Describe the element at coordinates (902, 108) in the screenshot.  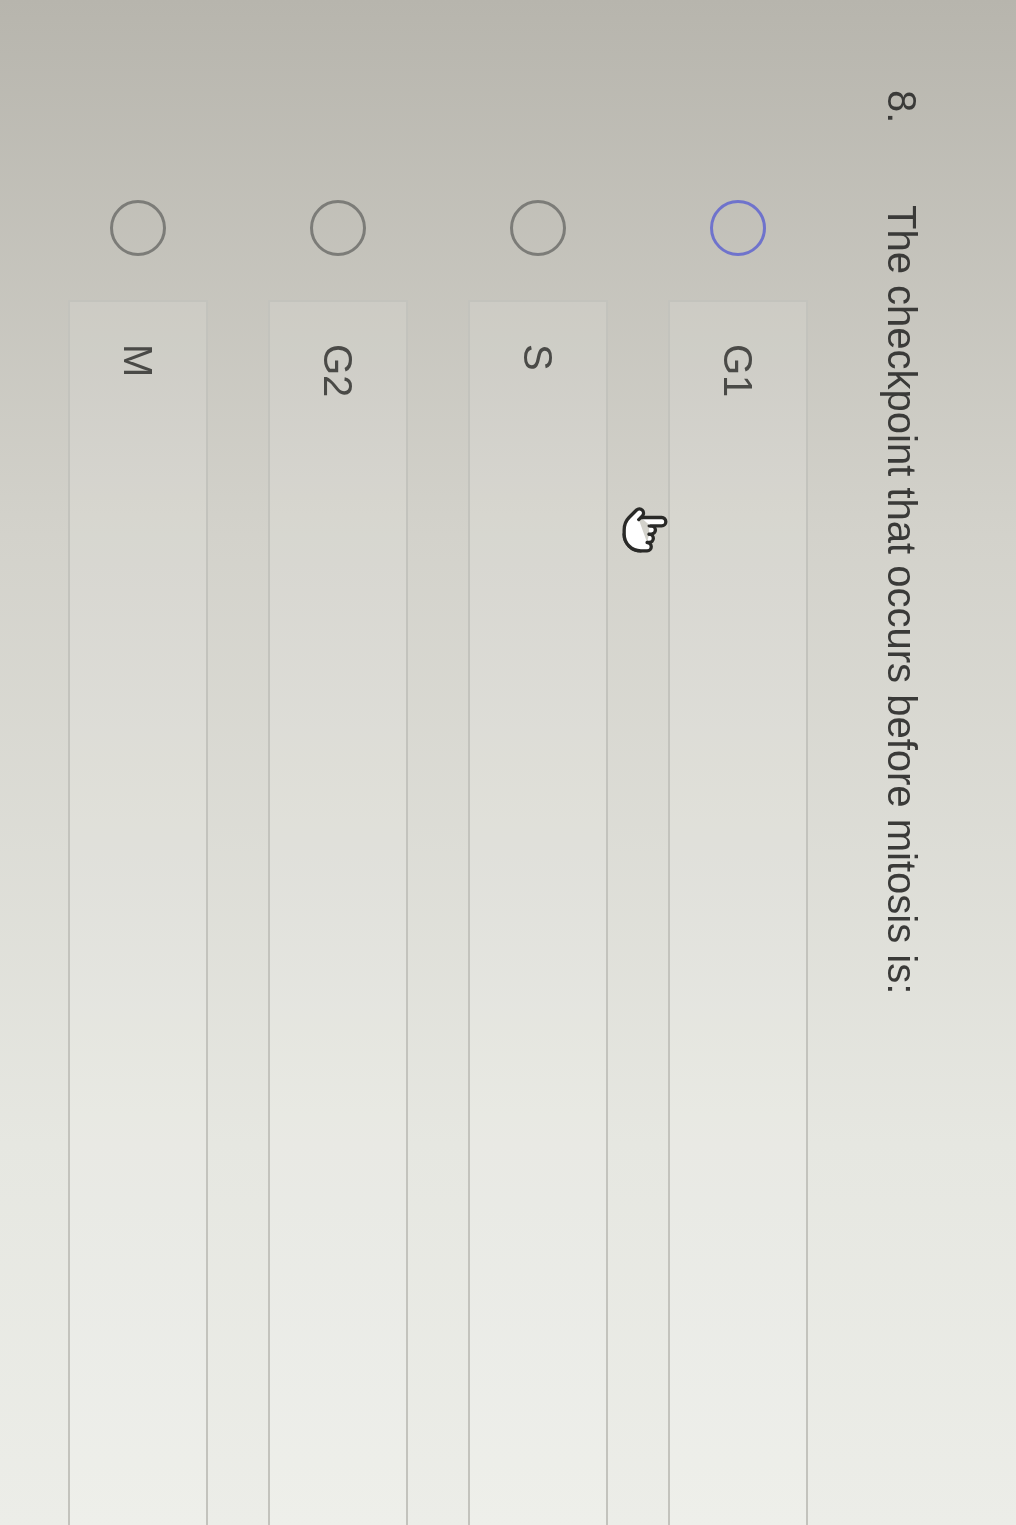
I see `question-number: 8.` at that location.